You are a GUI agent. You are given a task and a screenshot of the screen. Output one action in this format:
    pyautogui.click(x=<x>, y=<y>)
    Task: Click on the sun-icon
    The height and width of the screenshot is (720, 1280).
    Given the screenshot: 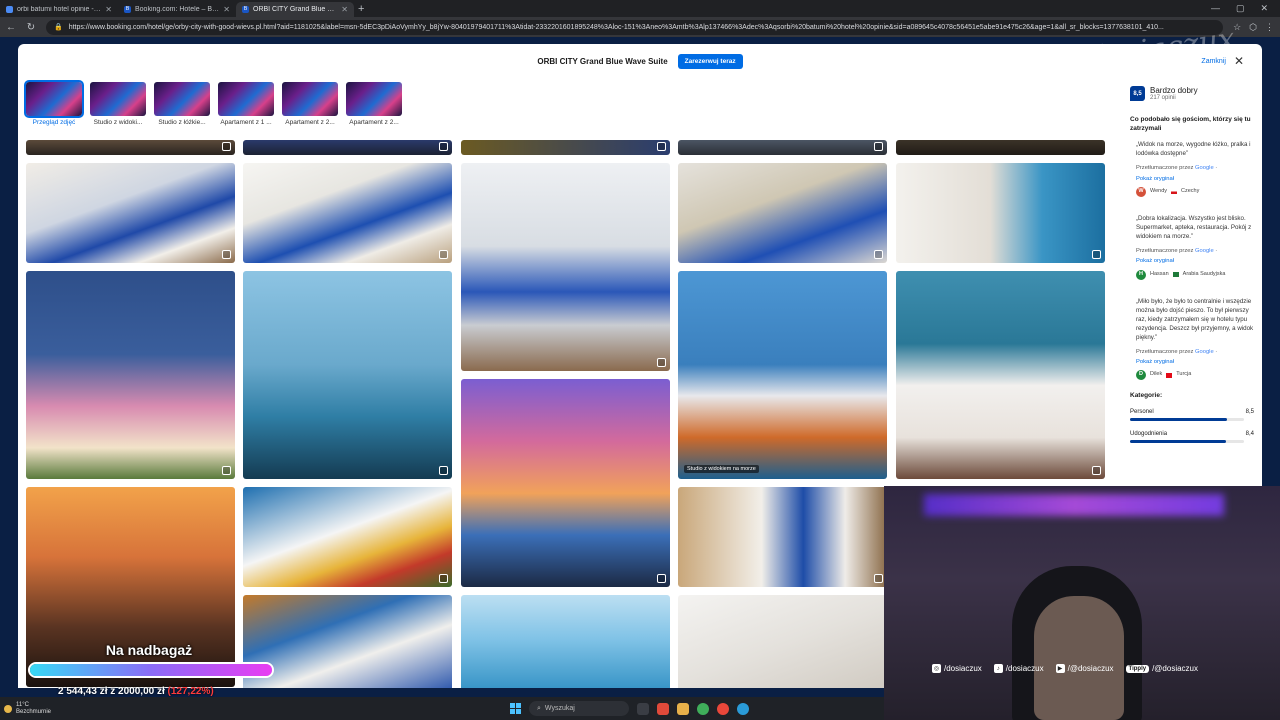 What is the action you would take?
    pyautogui.click(x=8, y=708)
    